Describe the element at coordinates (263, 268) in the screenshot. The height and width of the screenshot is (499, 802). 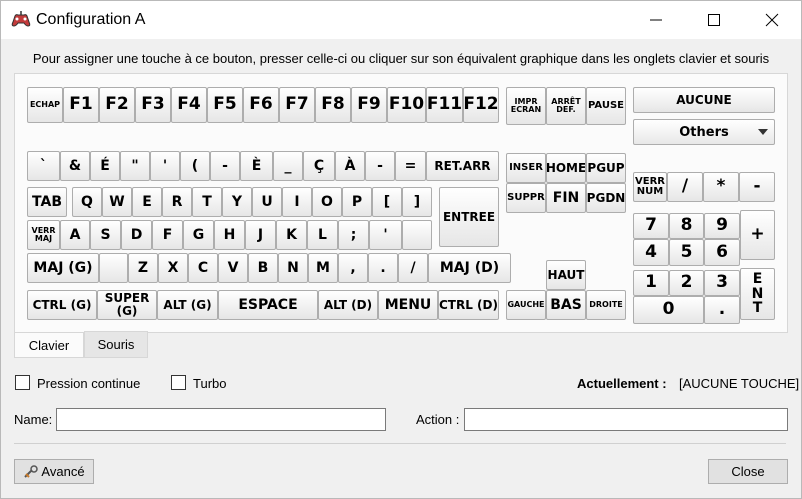
I see `key-b: B` at that location.